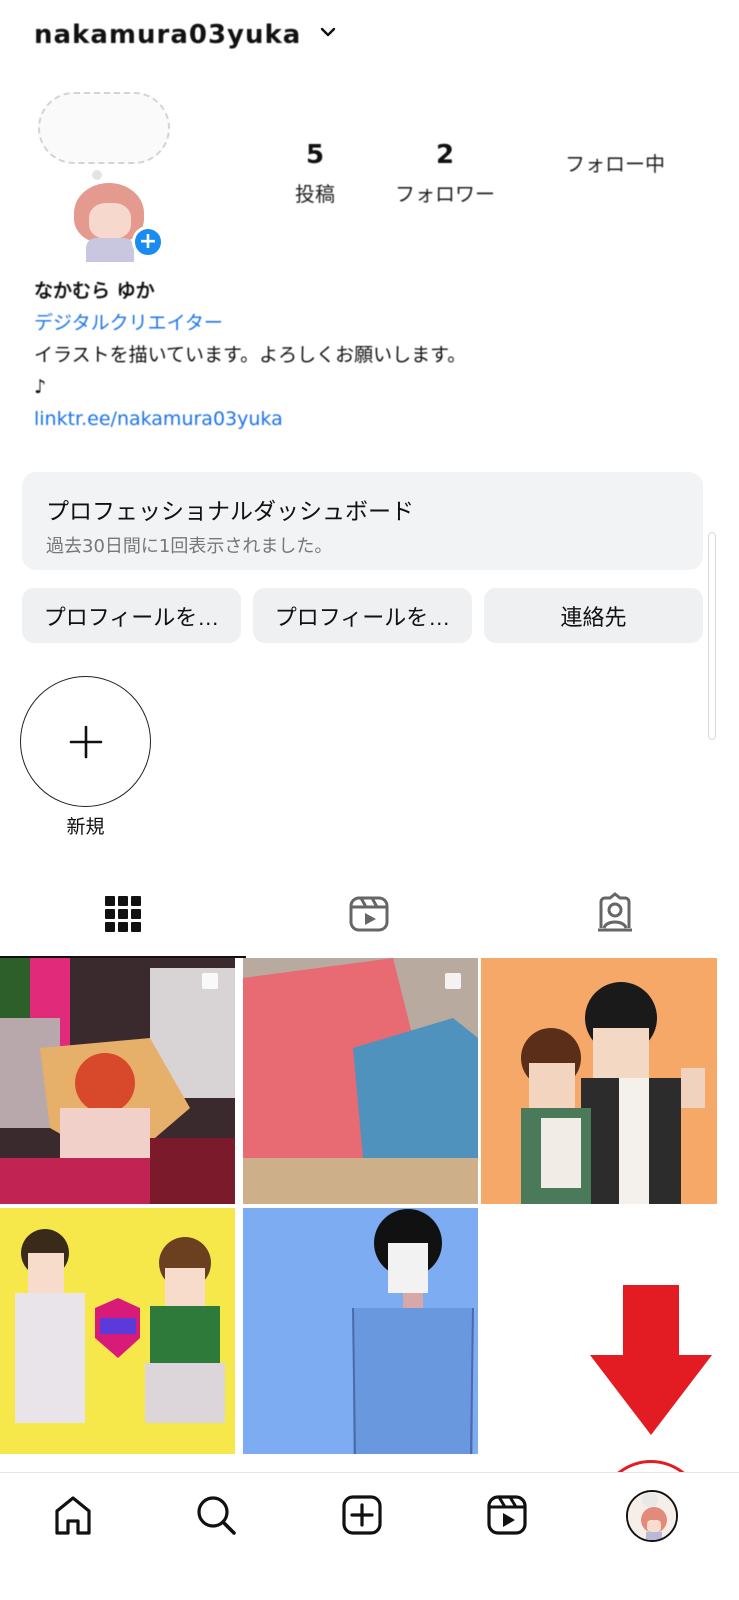 This screenshot has height=1600, width=739. I want to click on tab-posts, so click(123, 914).